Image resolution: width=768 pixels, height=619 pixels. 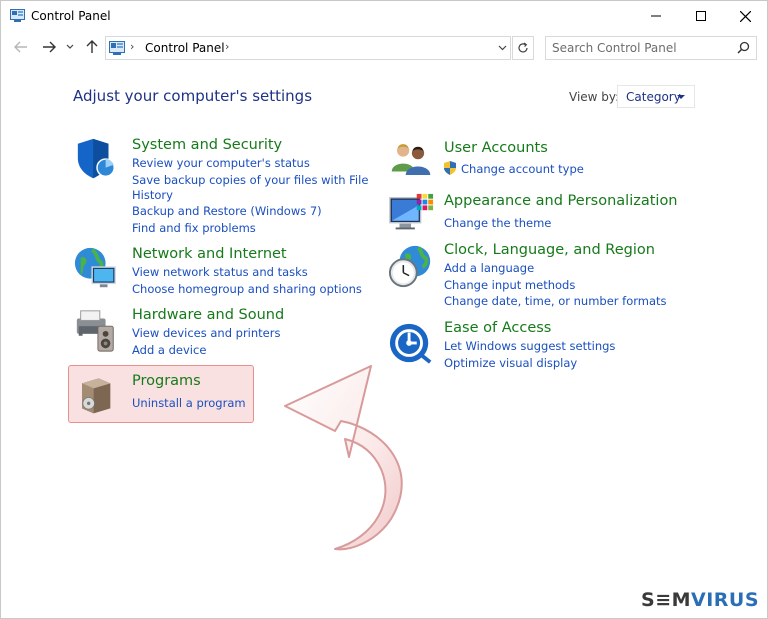 I want to click on globe-network-icon, so click(x=95, y=267).